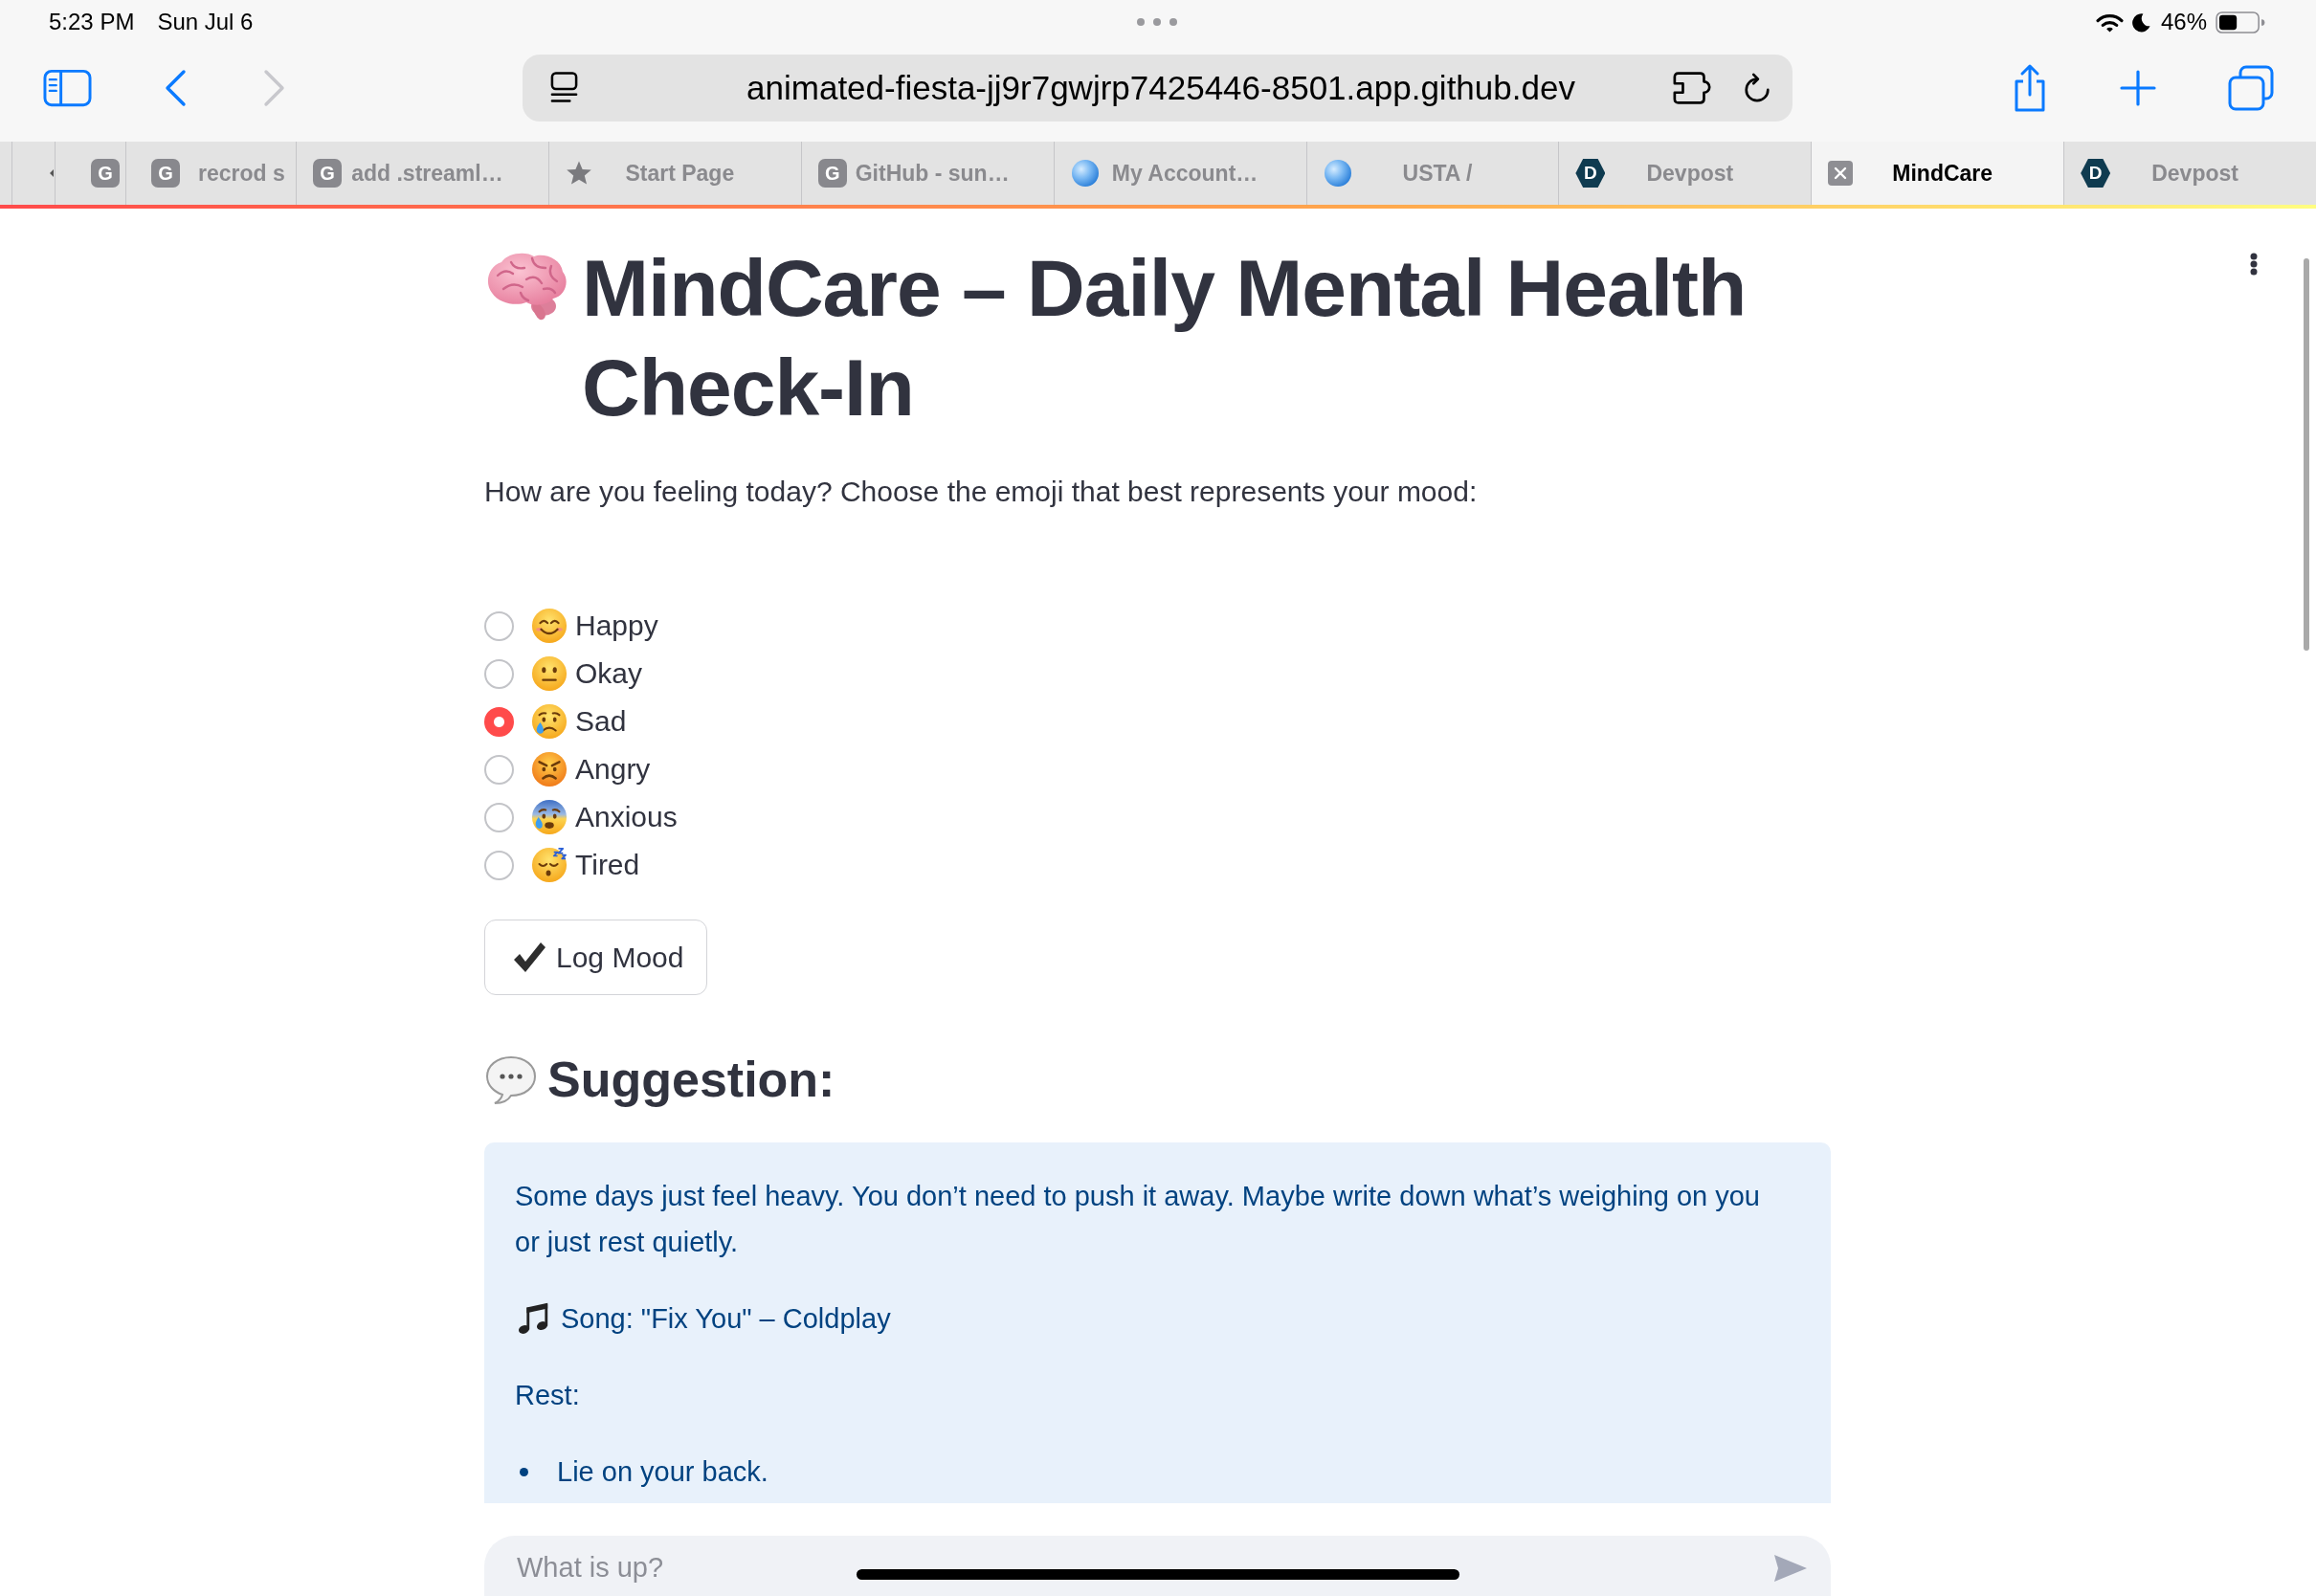  I want to click on battery-icon, so click(2240, 22).